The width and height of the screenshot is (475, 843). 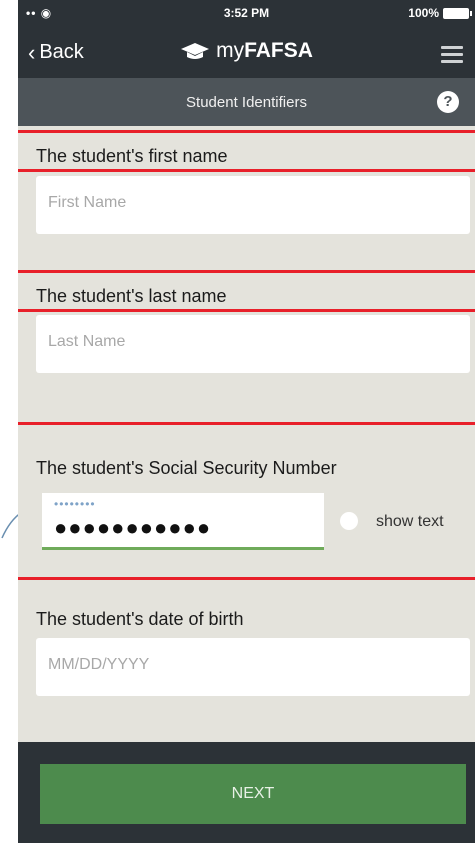 I want to click on hamburger-menu-icon, so click(x=452, y=56).